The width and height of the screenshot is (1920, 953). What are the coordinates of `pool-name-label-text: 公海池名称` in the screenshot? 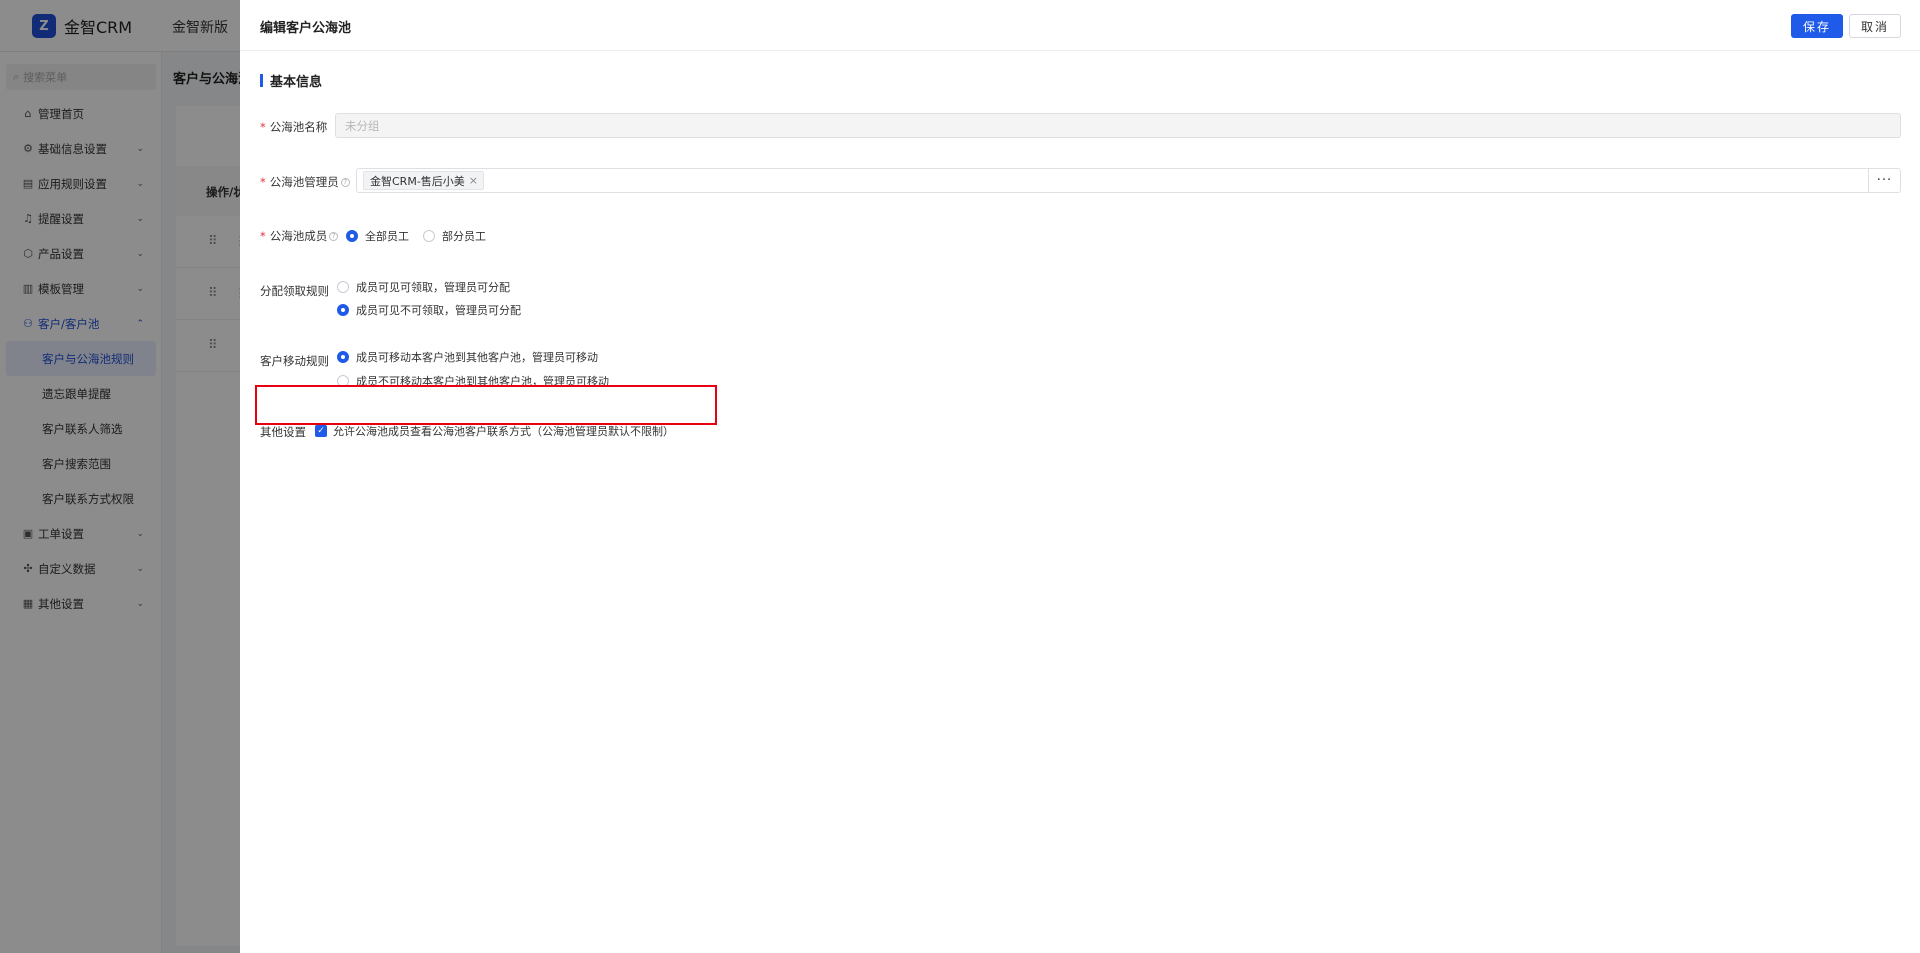 It's located at (298, 127).